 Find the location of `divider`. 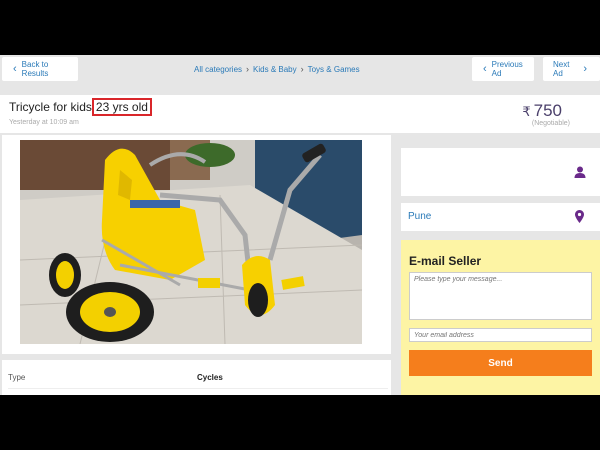

divider is located at coordinates (198, 388).